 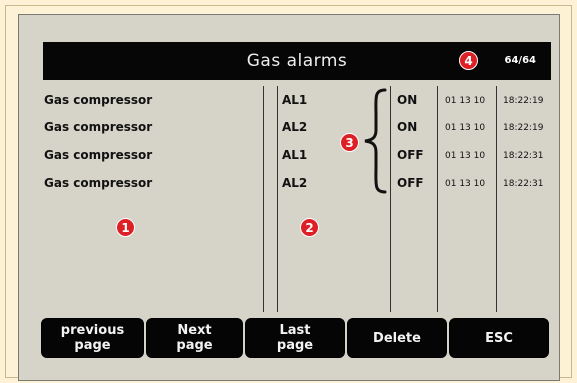 What do you see at coordinates (92, 330) in the screenshot?
I see `button-label: previous` at bounding box center [92, 330].